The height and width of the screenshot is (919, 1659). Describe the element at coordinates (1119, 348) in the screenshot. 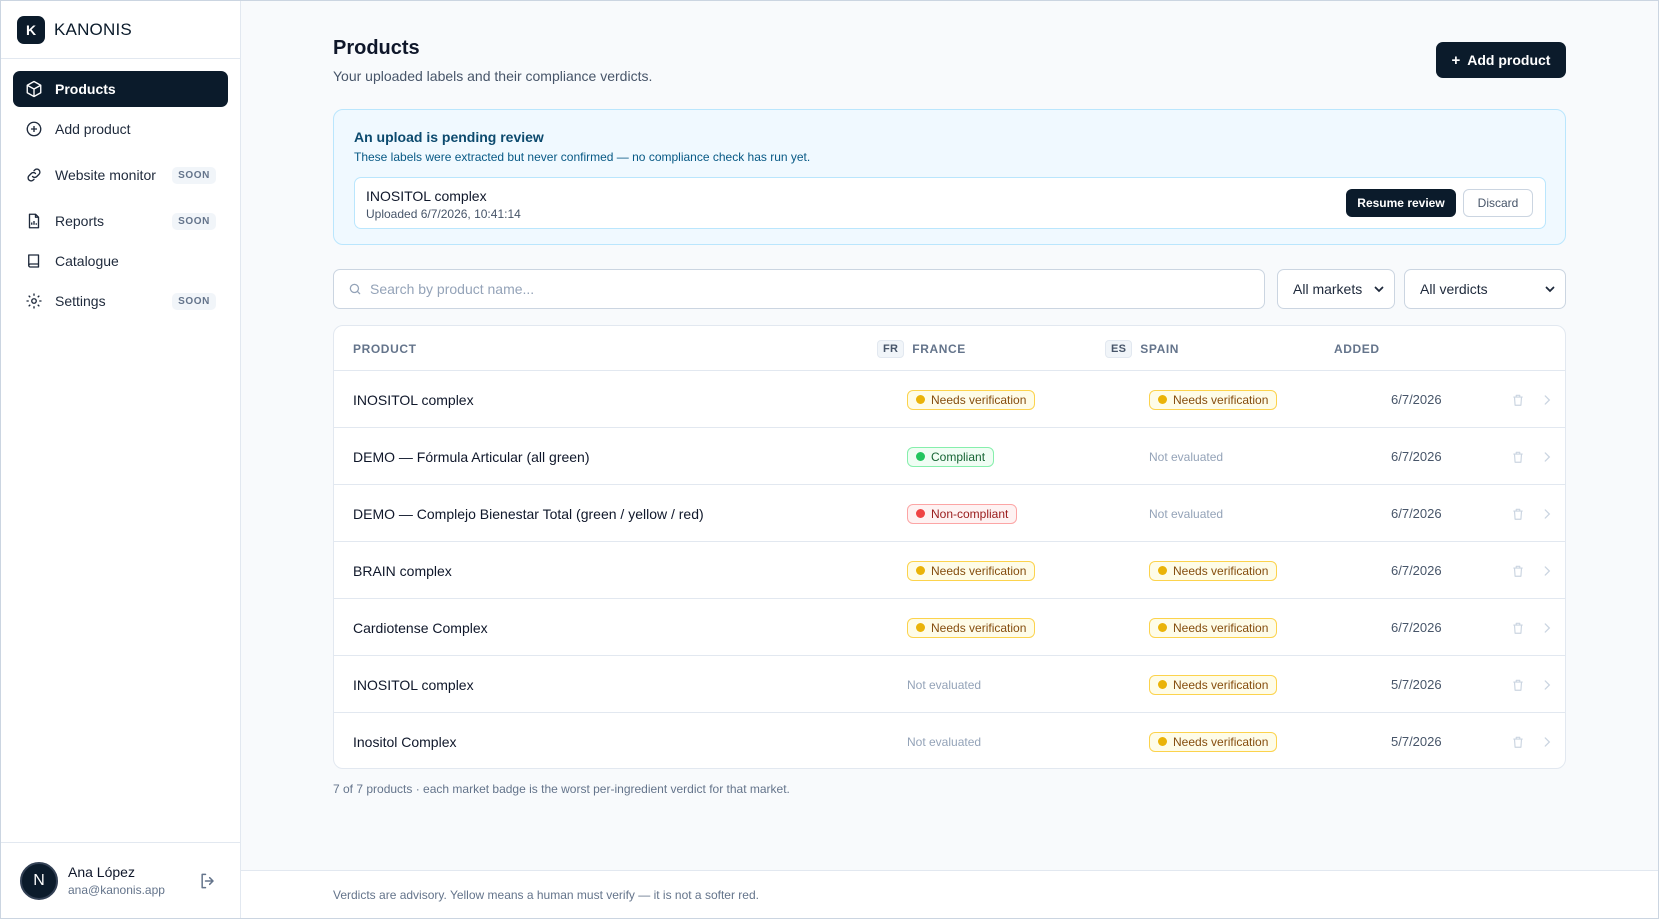

I see `market-code-es: ES` at that location.